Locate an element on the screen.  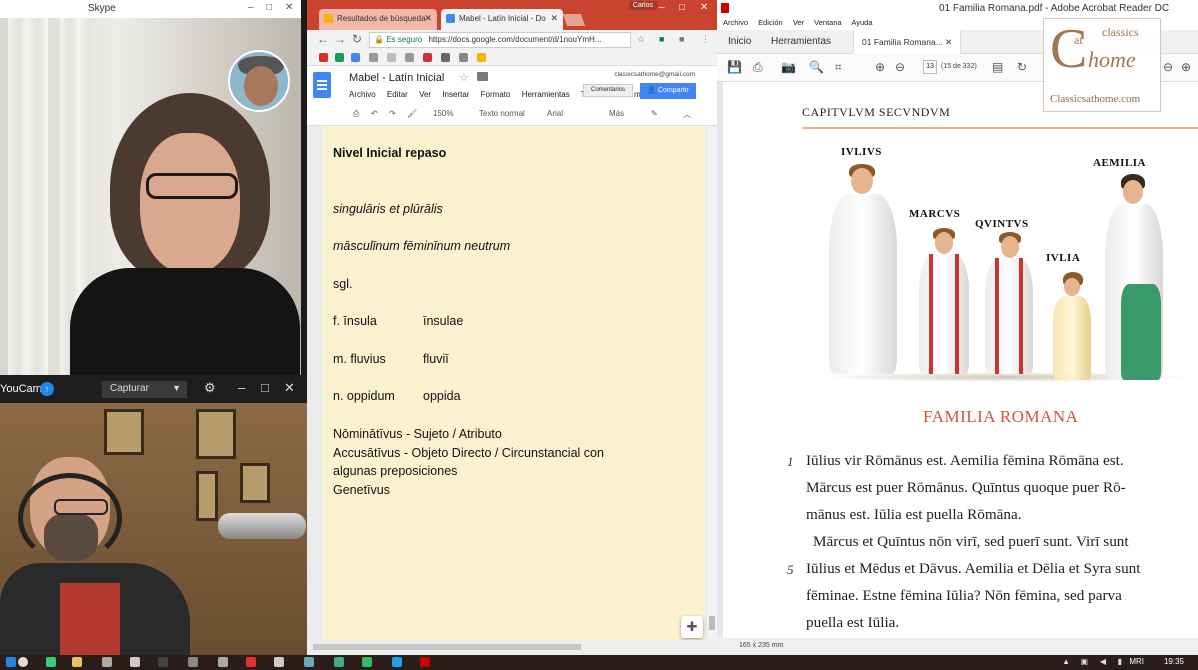
menu-insertar: Insertar is located at coordinates (455, 94).